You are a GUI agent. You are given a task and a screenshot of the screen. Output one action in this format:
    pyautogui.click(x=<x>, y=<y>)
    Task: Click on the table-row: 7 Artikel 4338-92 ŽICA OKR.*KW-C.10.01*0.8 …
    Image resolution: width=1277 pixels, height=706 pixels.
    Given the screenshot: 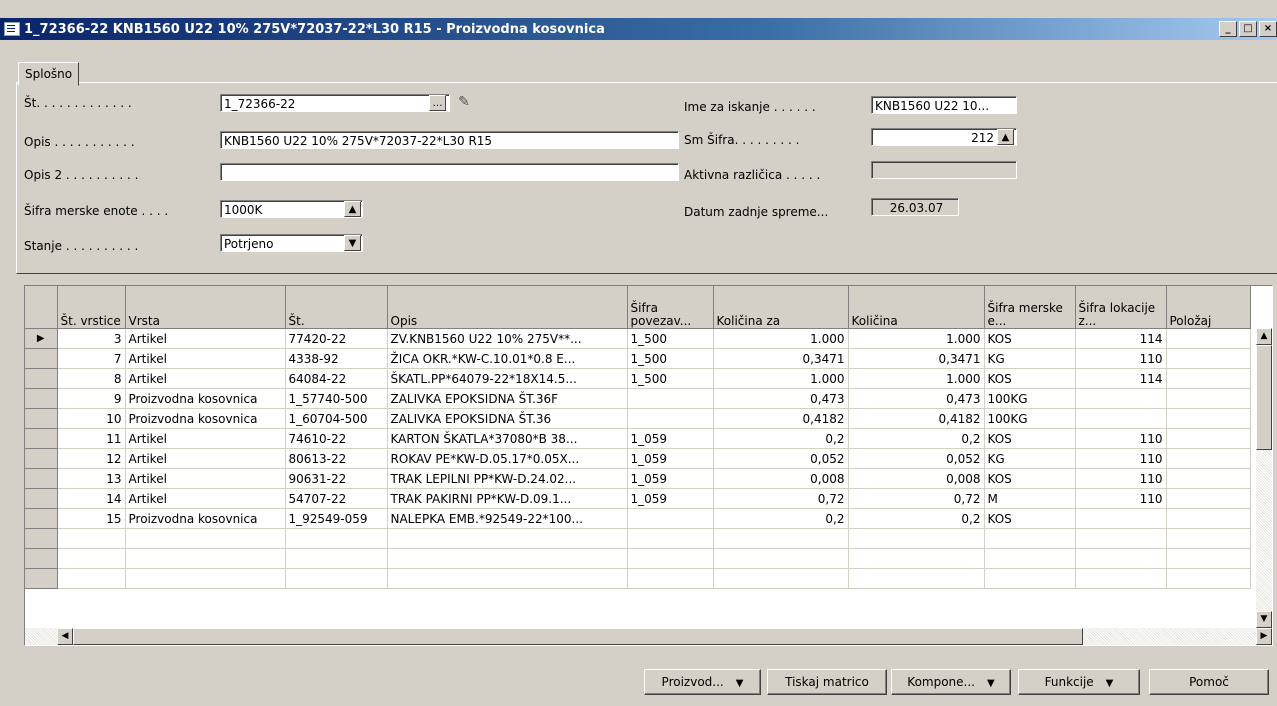 What is the action you would take?
    pyautogui.click(x=638, y=358)
    